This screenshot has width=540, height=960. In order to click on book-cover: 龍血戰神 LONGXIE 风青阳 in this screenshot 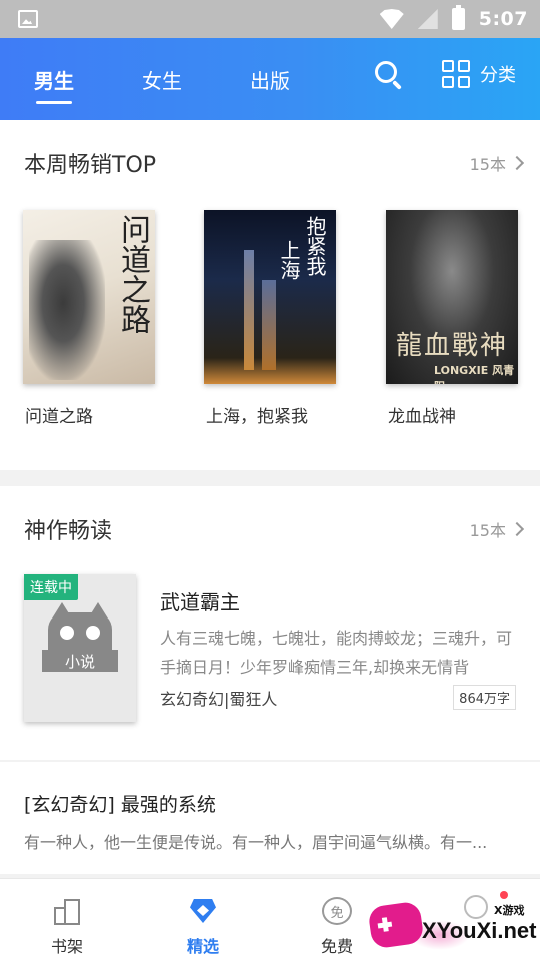, I will do `click(452, 297)`.